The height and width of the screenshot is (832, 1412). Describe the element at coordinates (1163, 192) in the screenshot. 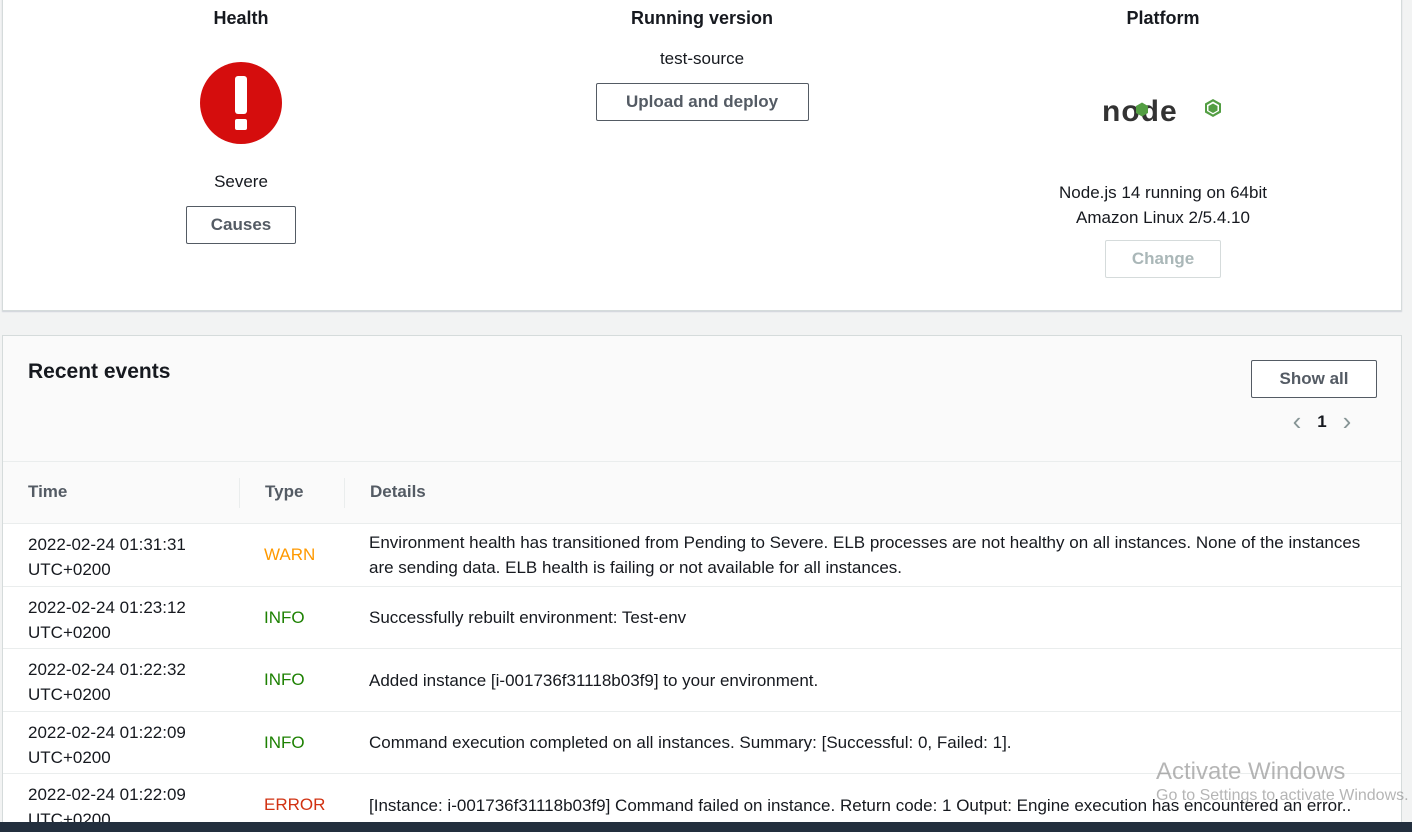

I see `platform-desc-line1: Node.js 14 running on 64bit` at that location.